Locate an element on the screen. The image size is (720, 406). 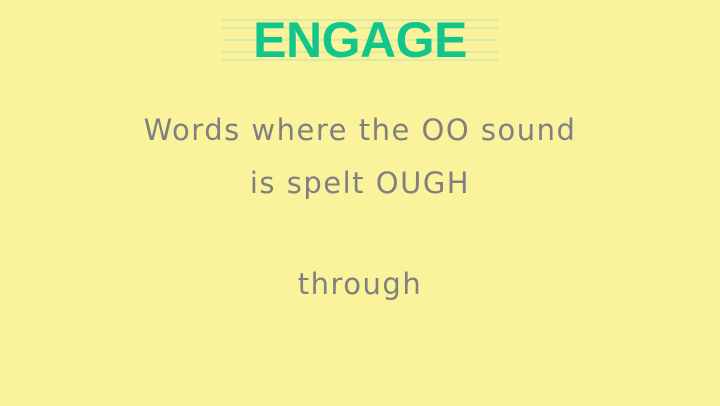
example-word: through is located at coordinates (360, 284).